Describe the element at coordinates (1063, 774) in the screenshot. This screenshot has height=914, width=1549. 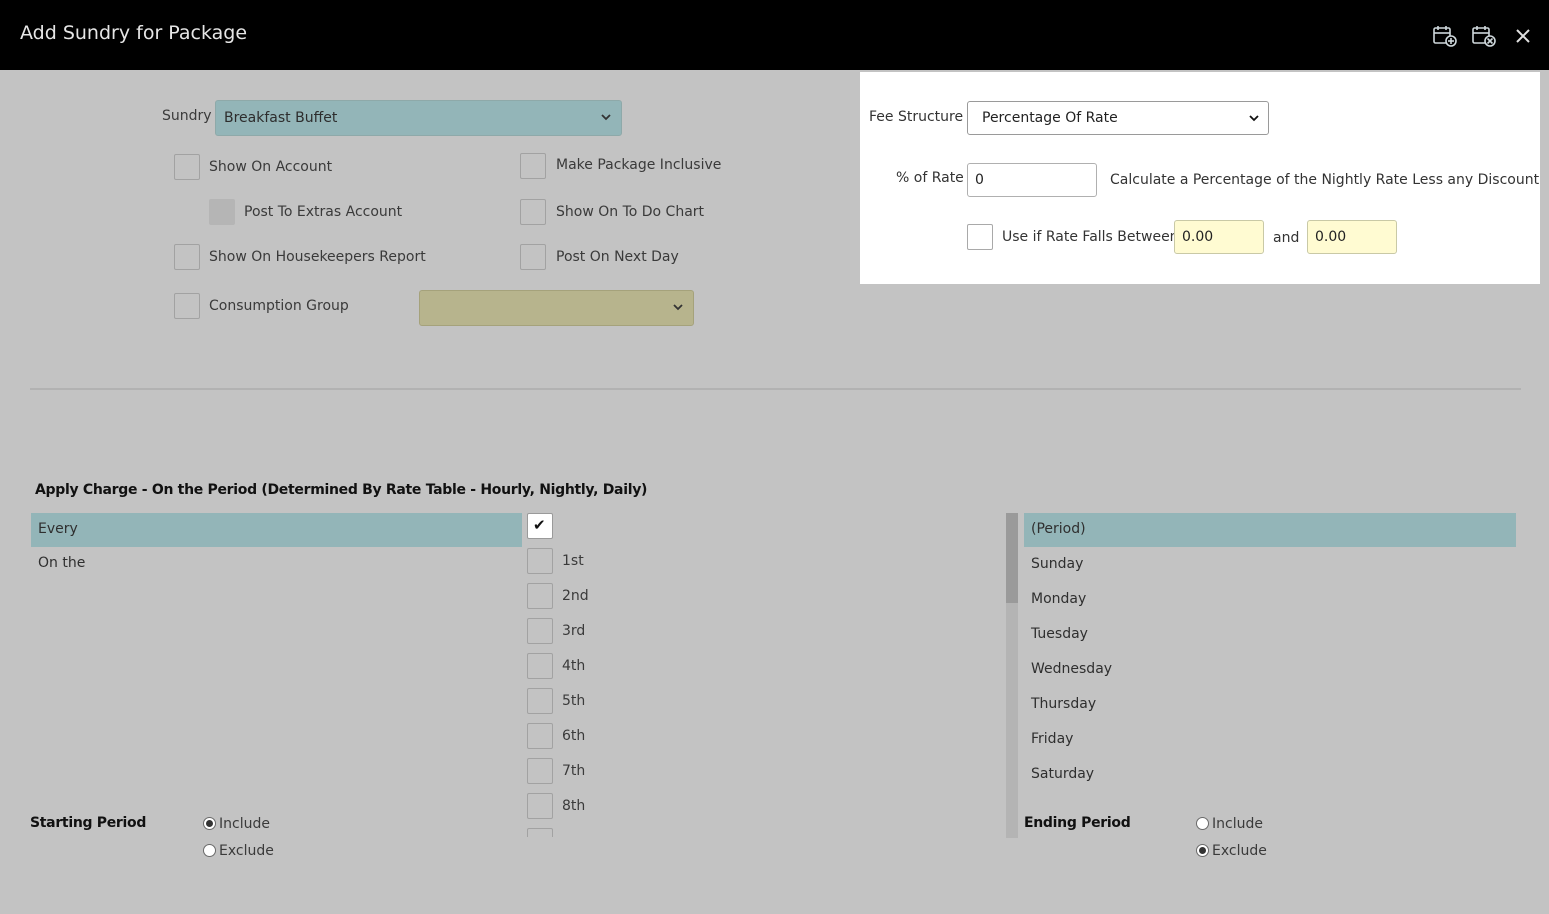
I see `day-label: Saturday` at that location.